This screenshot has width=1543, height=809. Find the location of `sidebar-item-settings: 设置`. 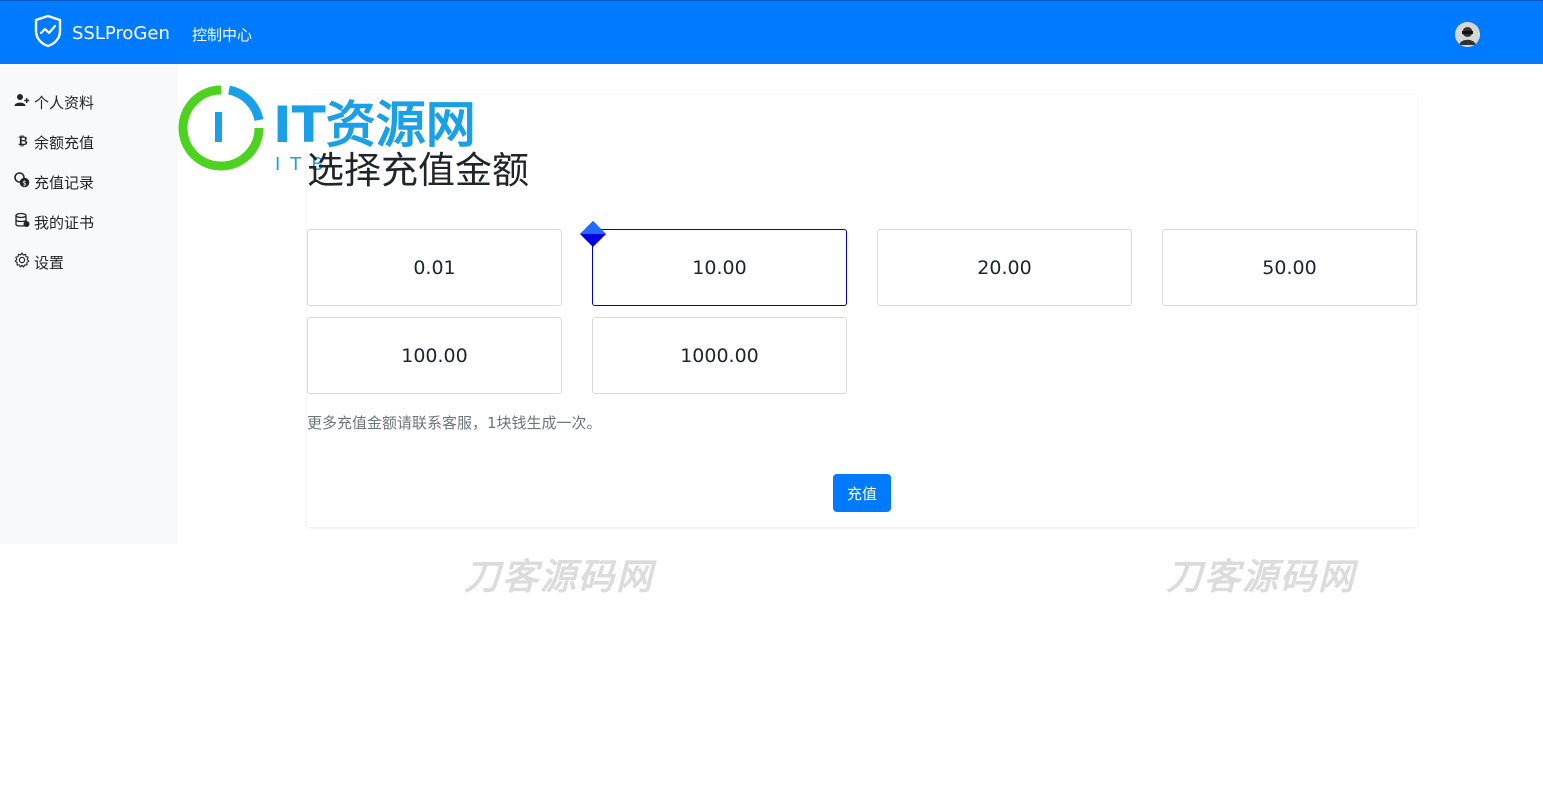

sidebar-item-settings: 设置 is located at coordinates (39, 262).